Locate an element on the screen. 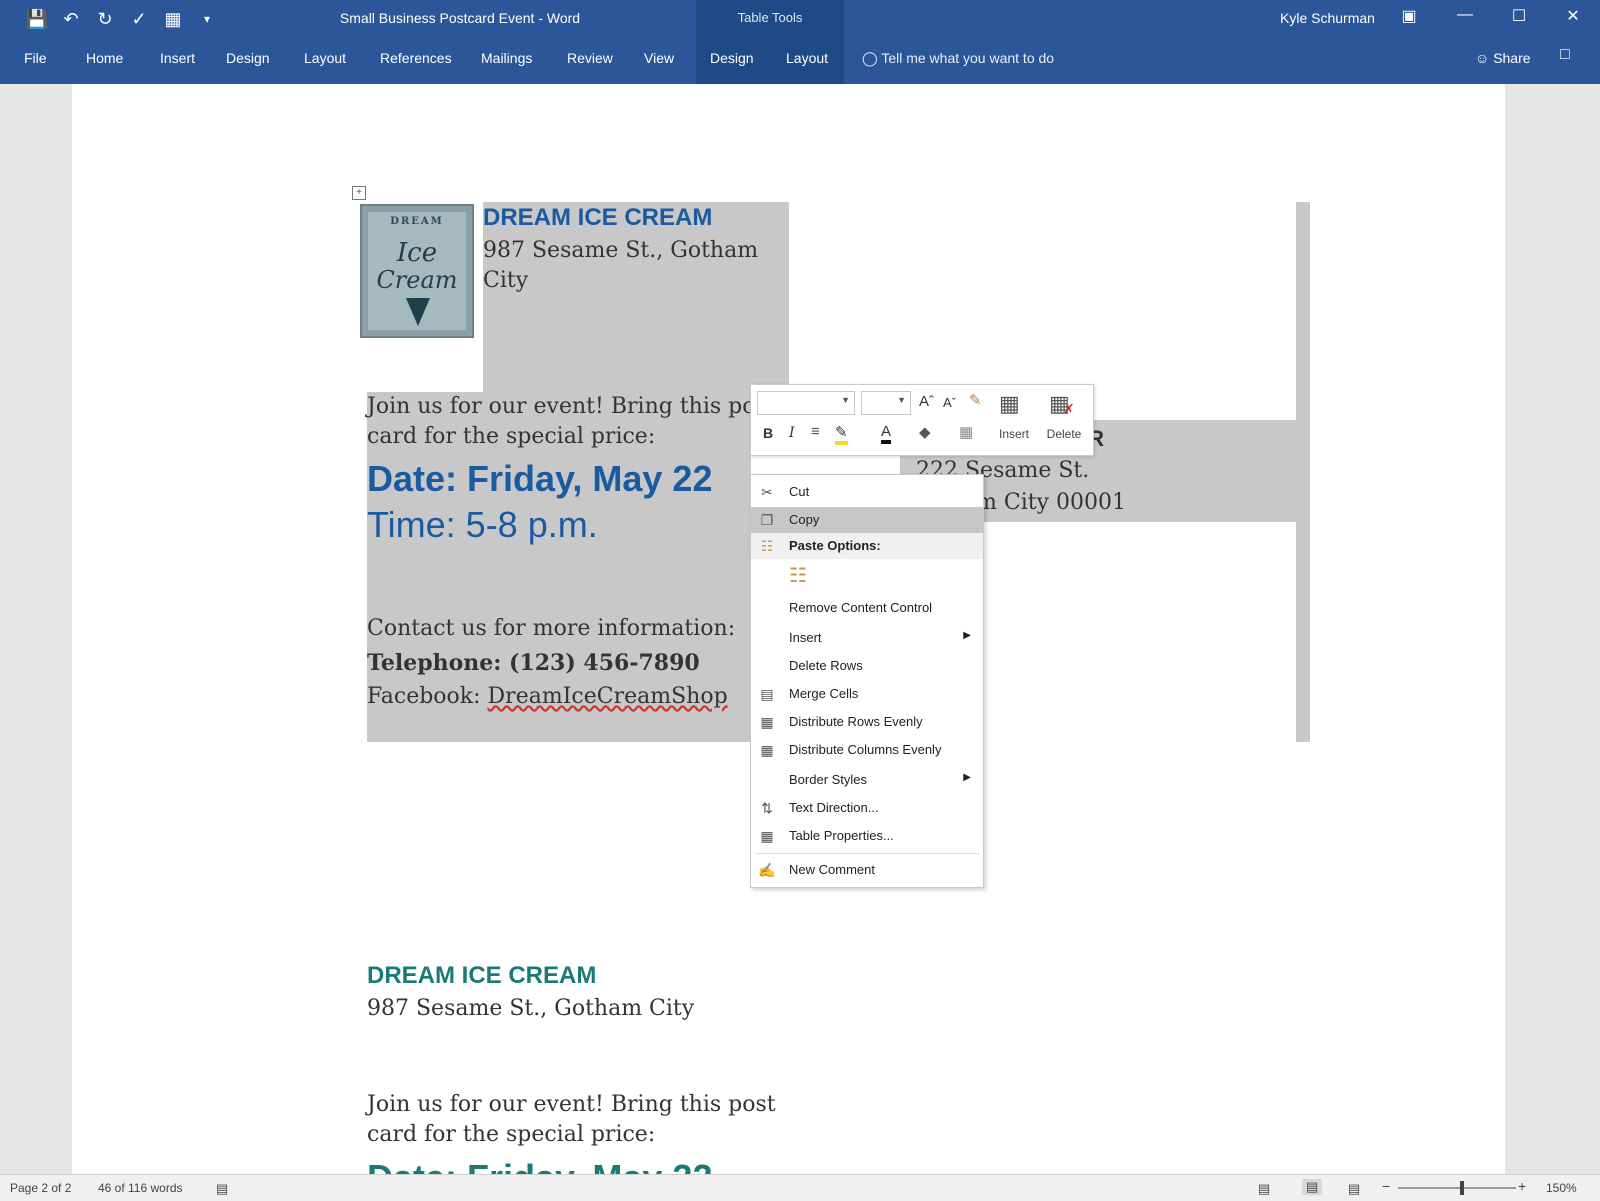 The width and height of the screenshot is (1600, 1201). card1-address-line2: City is located at coordinates (505, 280).